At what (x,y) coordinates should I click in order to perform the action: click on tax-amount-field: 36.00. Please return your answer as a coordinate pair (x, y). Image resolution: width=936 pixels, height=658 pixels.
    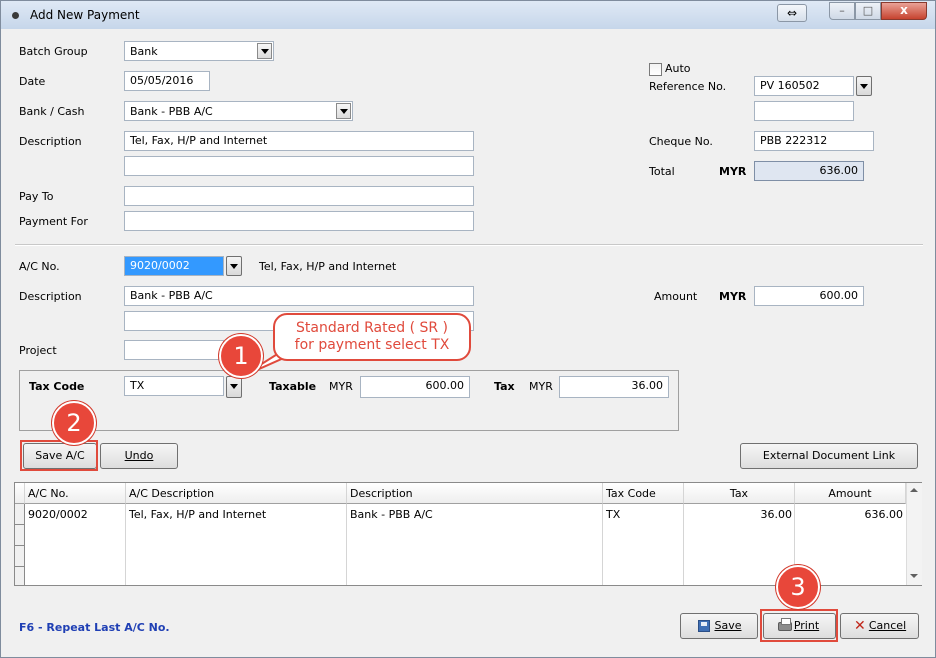
    Looking at the image, I should click on (614, 387).